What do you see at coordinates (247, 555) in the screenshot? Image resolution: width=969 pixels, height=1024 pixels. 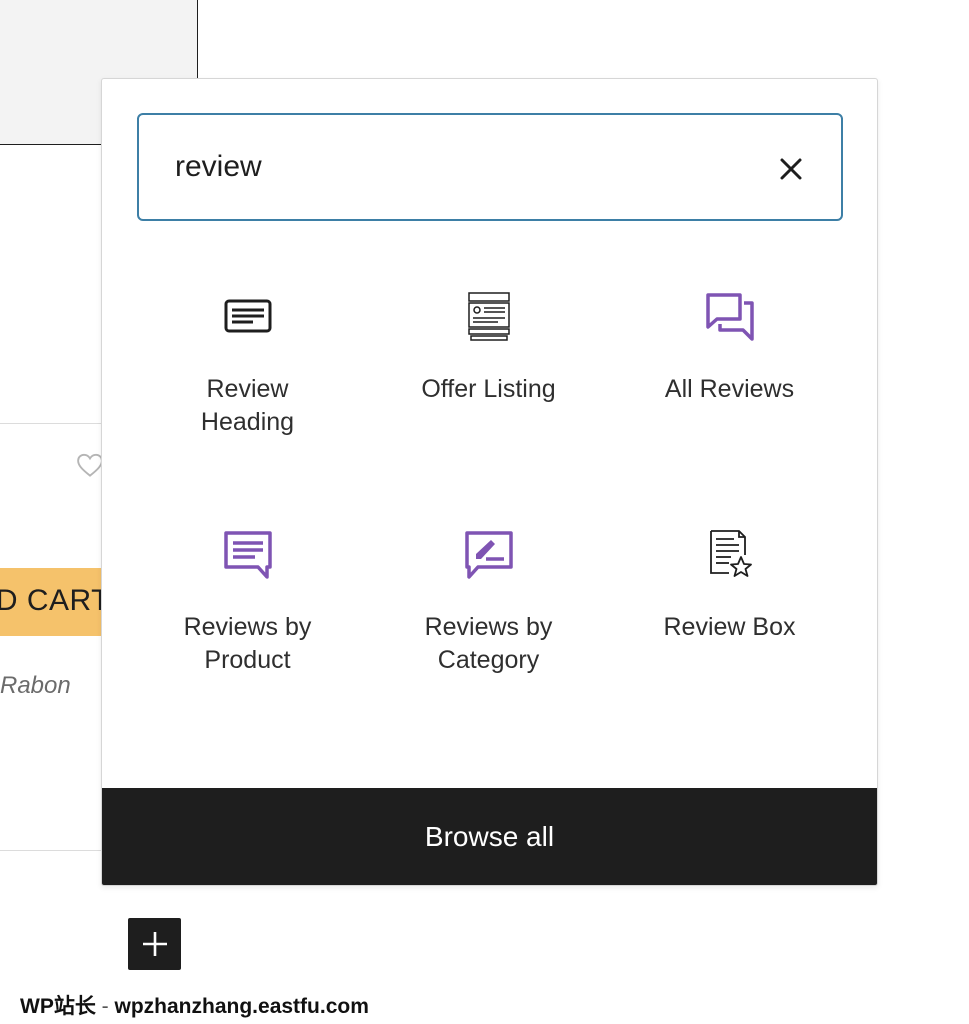 I see `speech-bubble-lines-icon` at bounding box center [247, 555].